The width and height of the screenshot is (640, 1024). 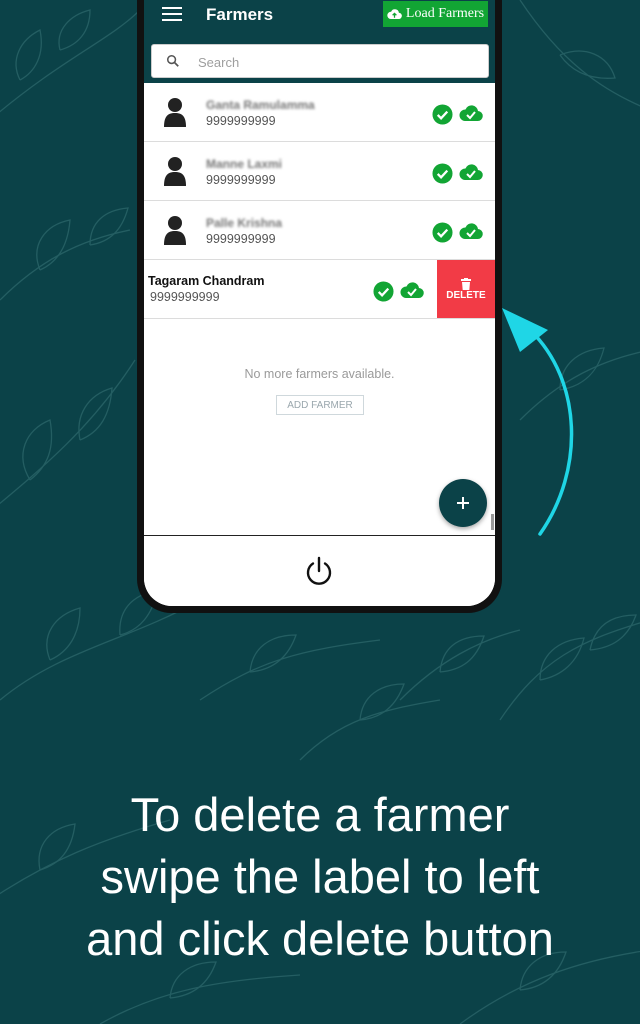 What do you see at coordinates (445, 13) in the screenshot?
I see `load-farmers-label: Load Farmers` at bounding box center [445, 13].